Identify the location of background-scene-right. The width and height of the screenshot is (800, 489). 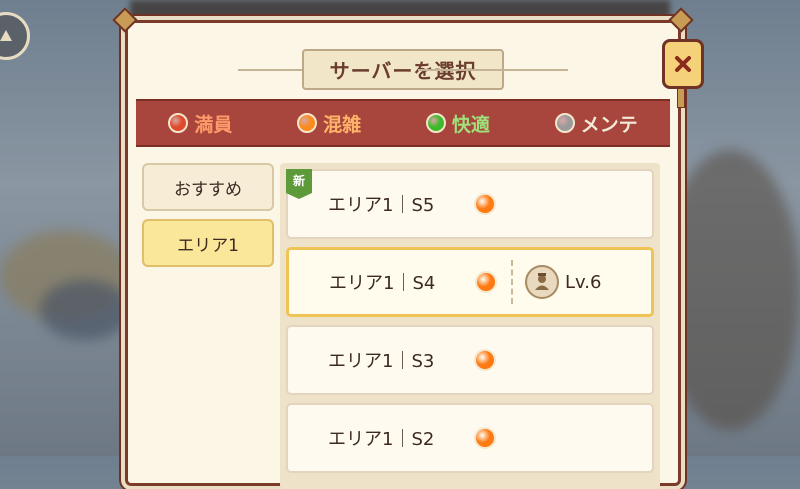
(730, 290).